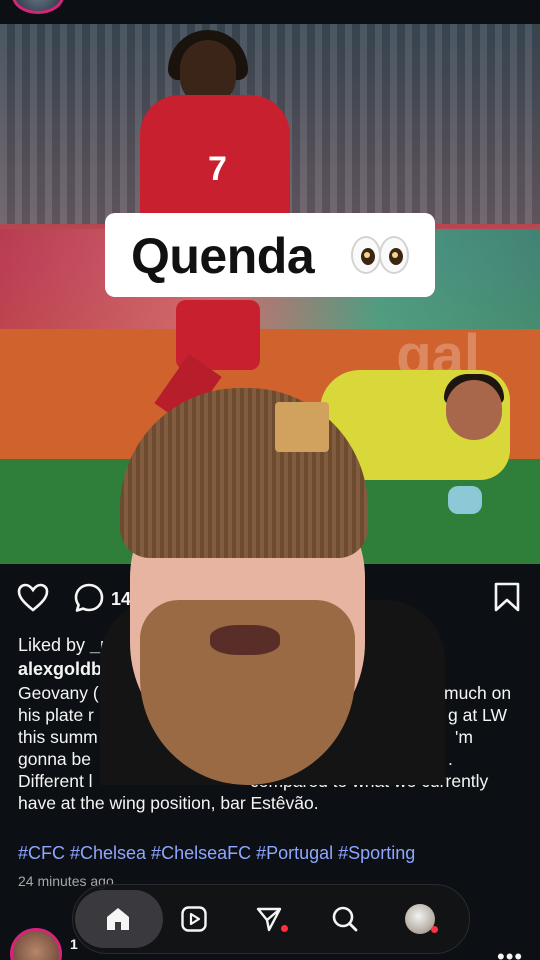 This screenshot has width=540, height=960. I want to click on next-post-avatar, so click(36, 944).